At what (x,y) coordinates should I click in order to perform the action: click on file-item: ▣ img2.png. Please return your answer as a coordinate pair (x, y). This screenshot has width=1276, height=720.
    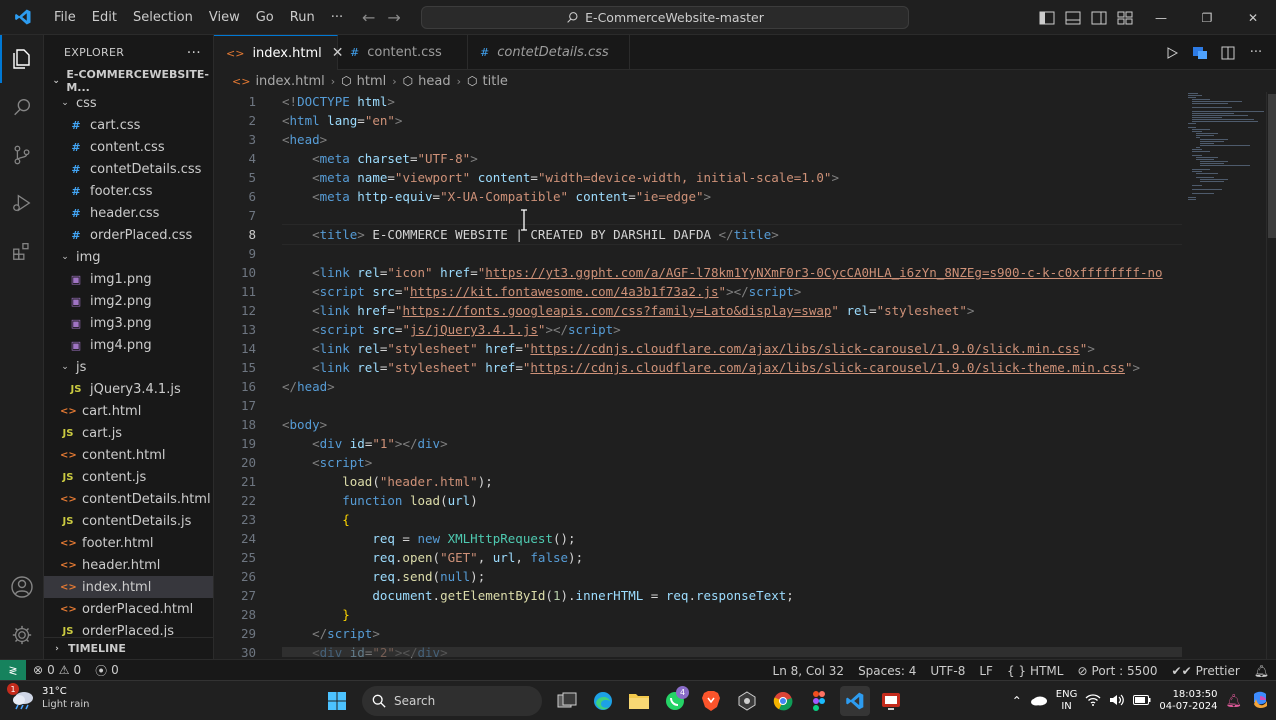
    Looking at the image, I should click on (128, 301).